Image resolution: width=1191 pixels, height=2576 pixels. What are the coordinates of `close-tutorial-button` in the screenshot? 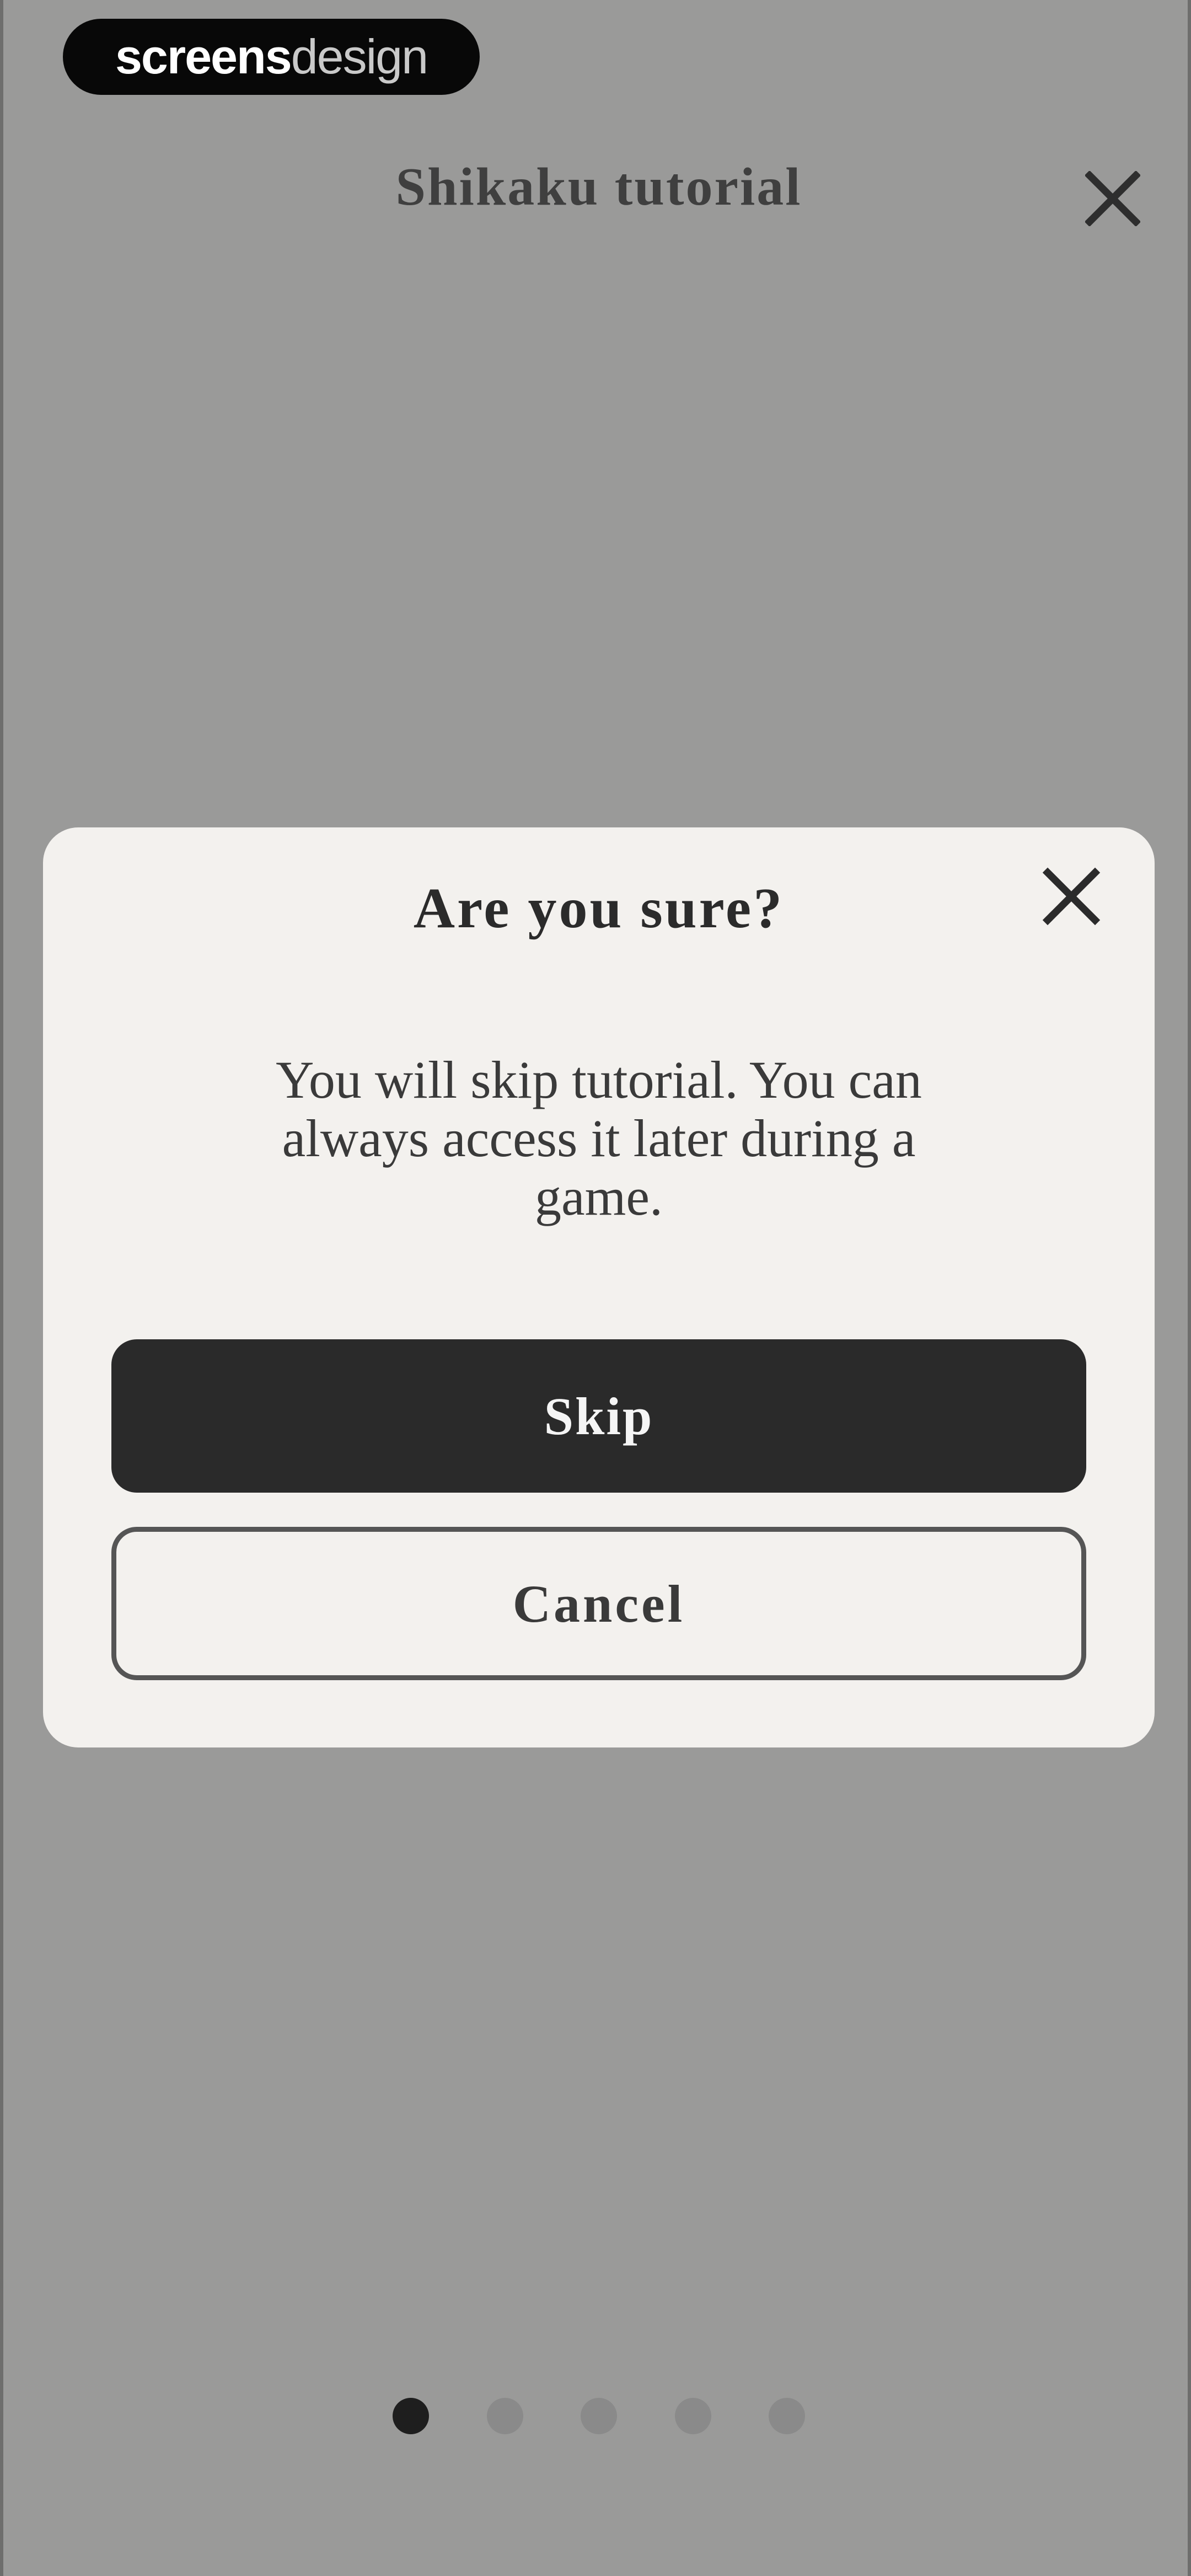 It's located at (1112, 198).